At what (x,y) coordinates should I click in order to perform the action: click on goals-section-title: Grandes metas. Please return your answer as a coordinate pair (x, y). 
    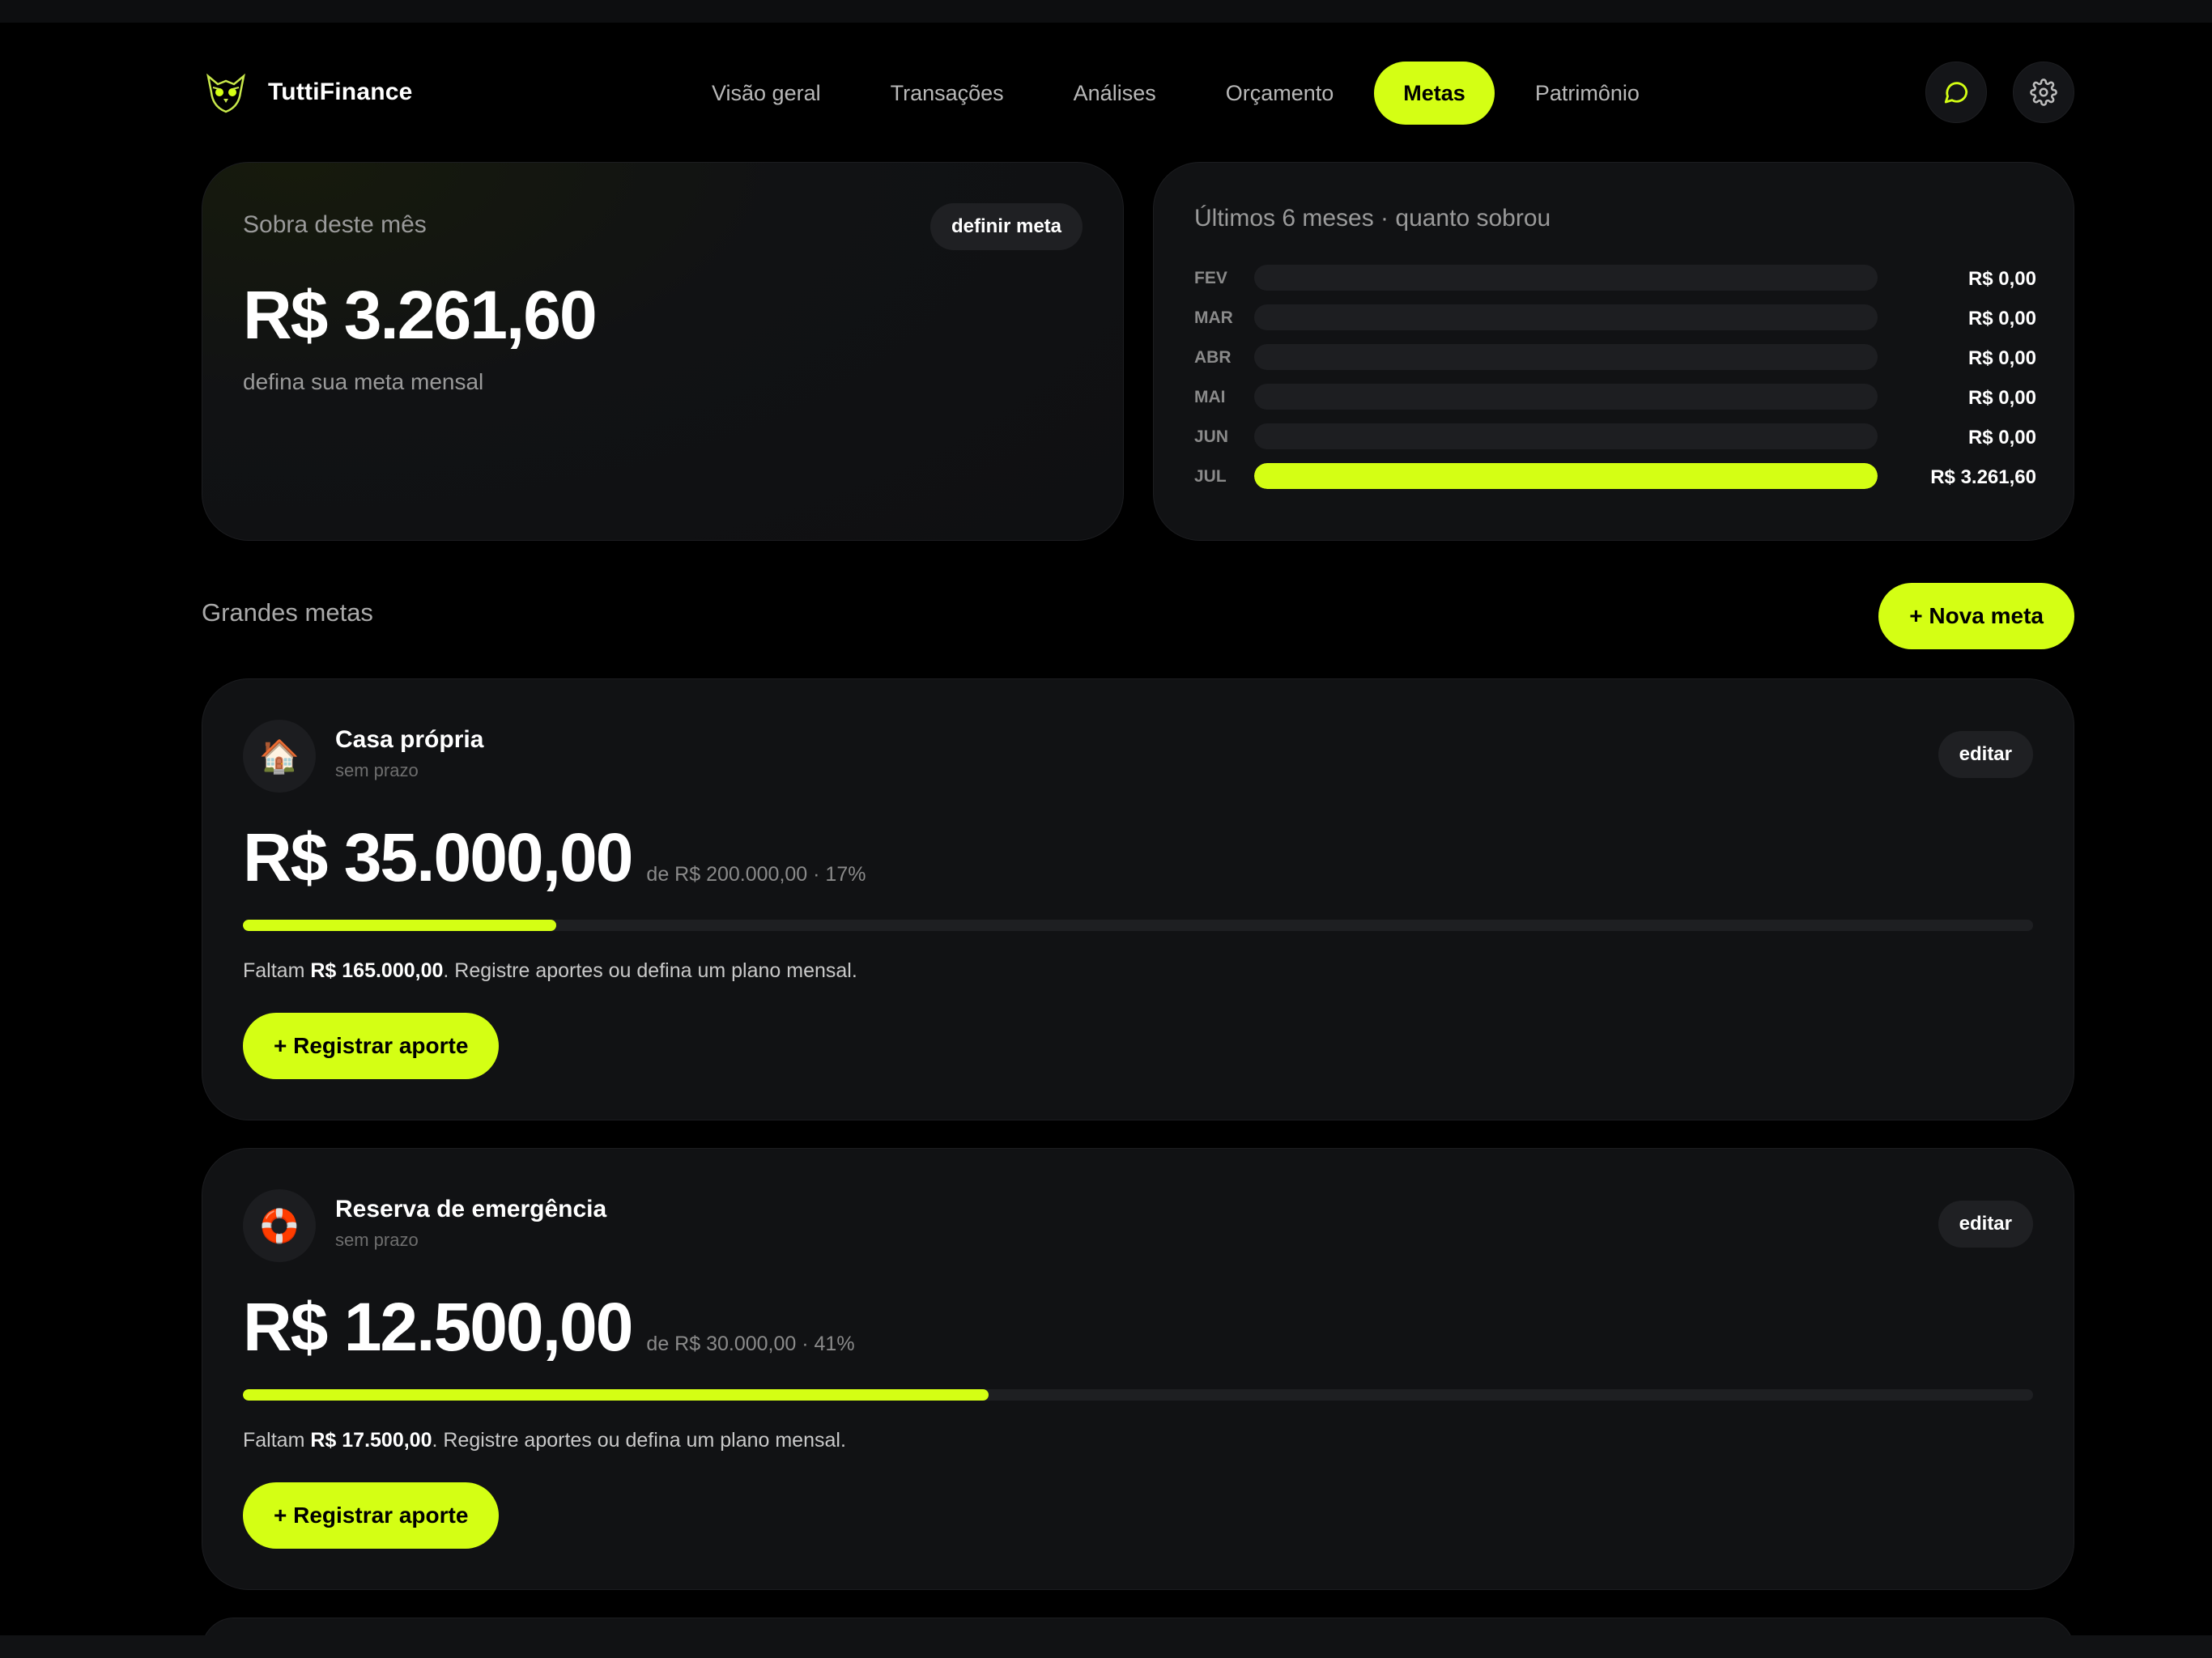
    Looking at the image, I should click on (288, 612).